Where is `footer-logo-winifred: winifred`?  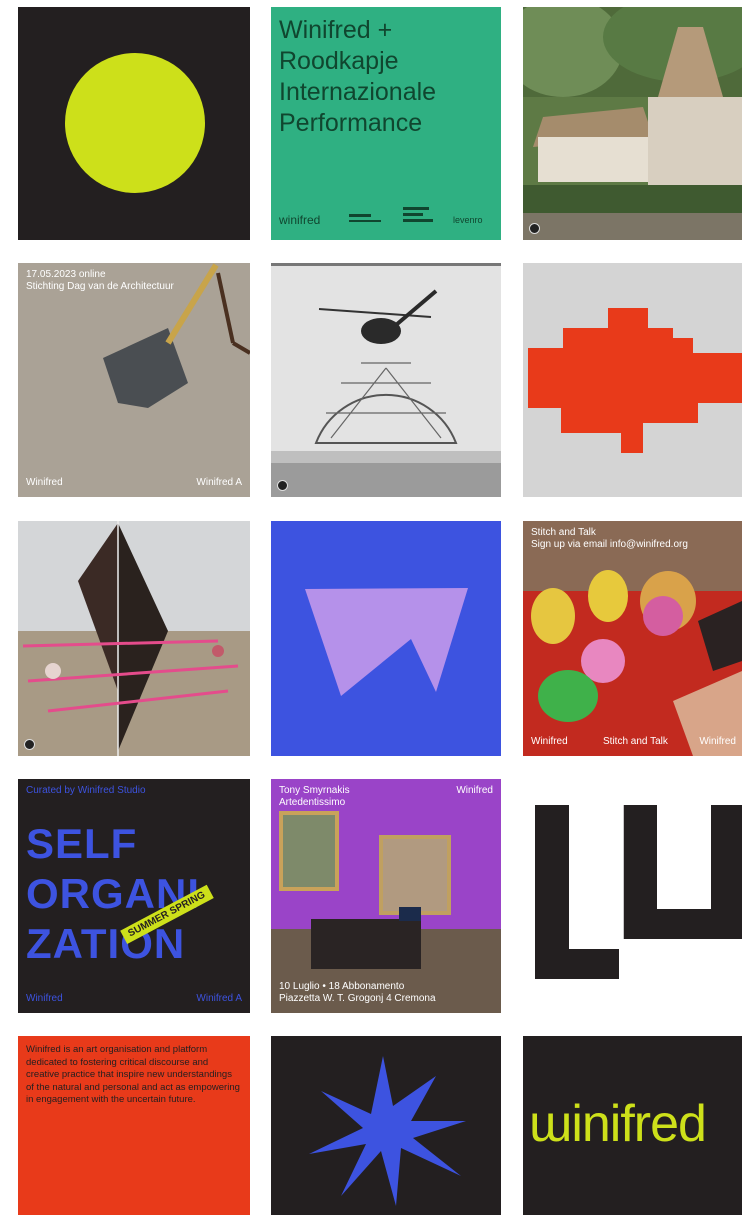 footer-logo-winifred: winifred is located at coordinates (300, 220).